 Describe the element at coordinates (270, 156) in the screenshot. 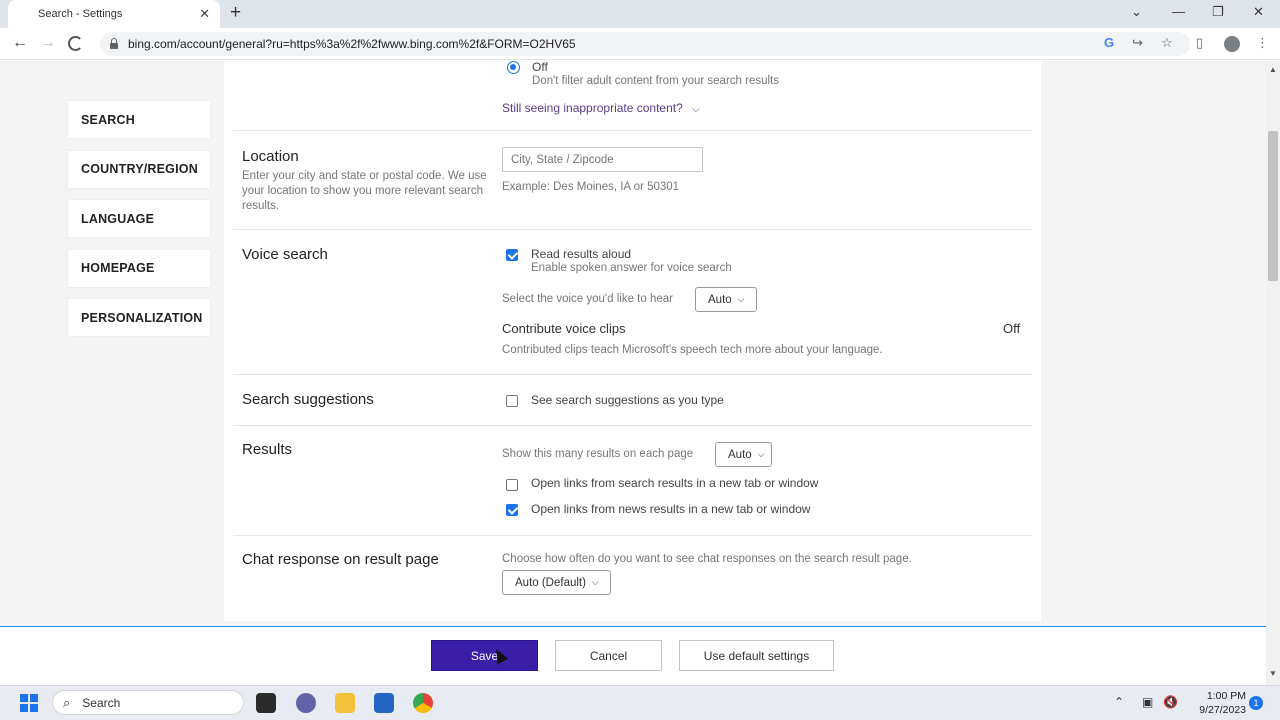

I see `location-title: Location` at that location.